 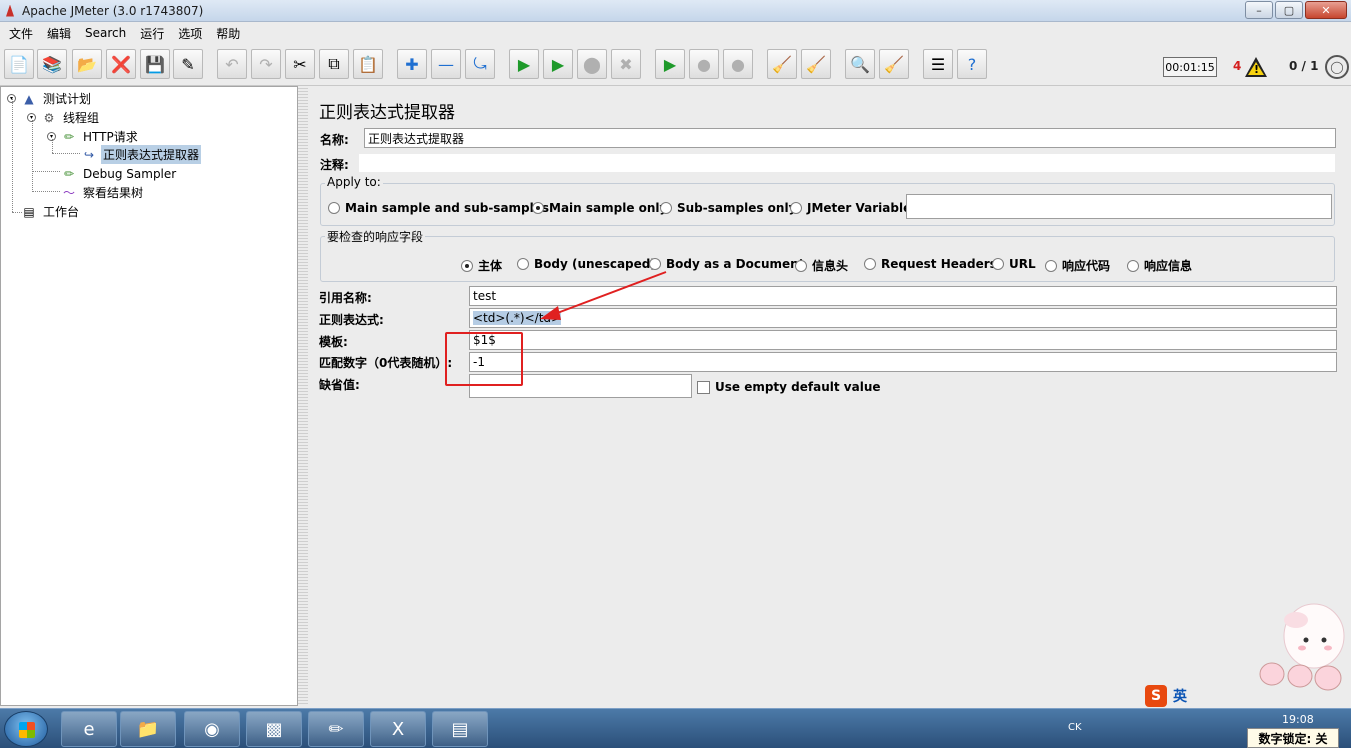 What do you see at coordinates (52, 64) in the screenshot?
I see `templates-icon: 📚` at bounding box center [52, 64].